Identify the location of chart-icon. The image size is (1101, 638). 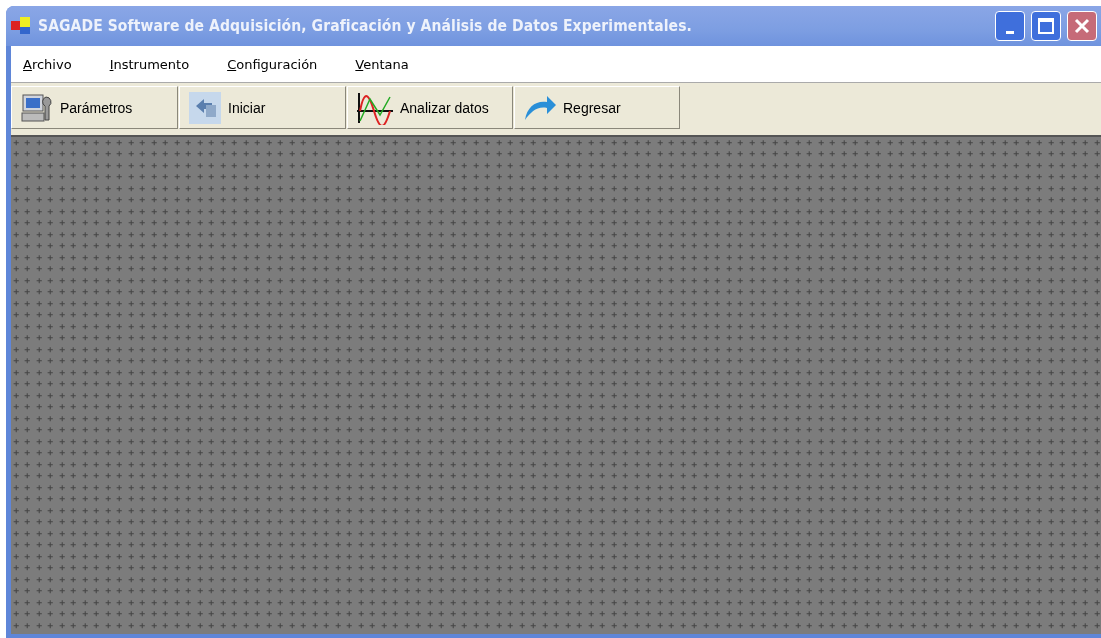
(375, 107).